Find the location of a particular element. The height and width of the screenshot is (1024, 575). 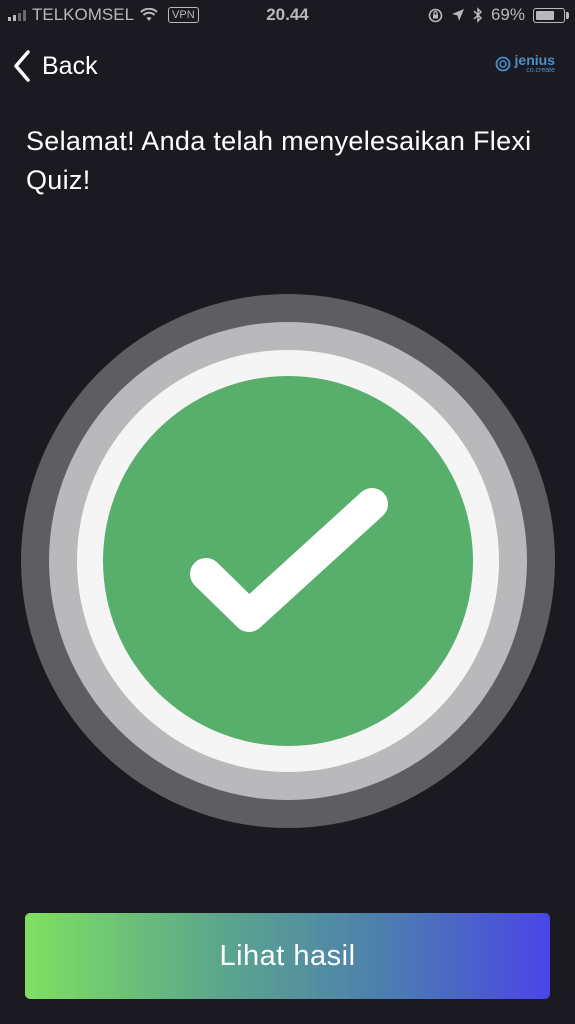

rotation-lock-icon is located at coordinates (435, 15).